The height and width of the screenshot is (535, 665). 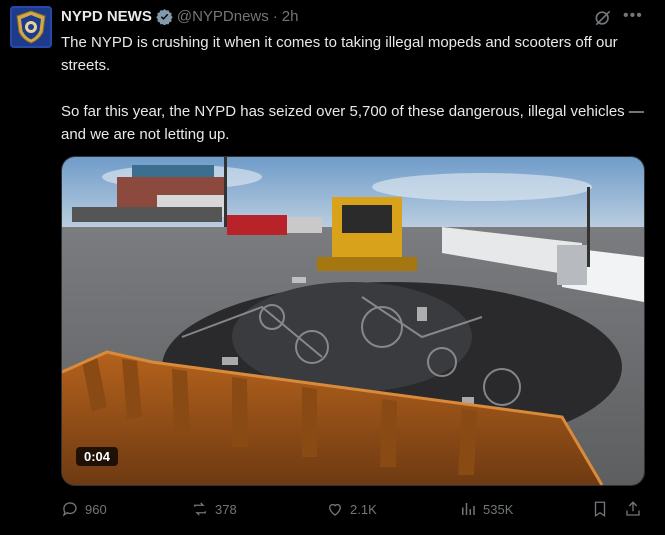 What do you see at coordinates (468, 509) in the screenshot?
I see `views-chart-icon` at bounding box center [468, 509].